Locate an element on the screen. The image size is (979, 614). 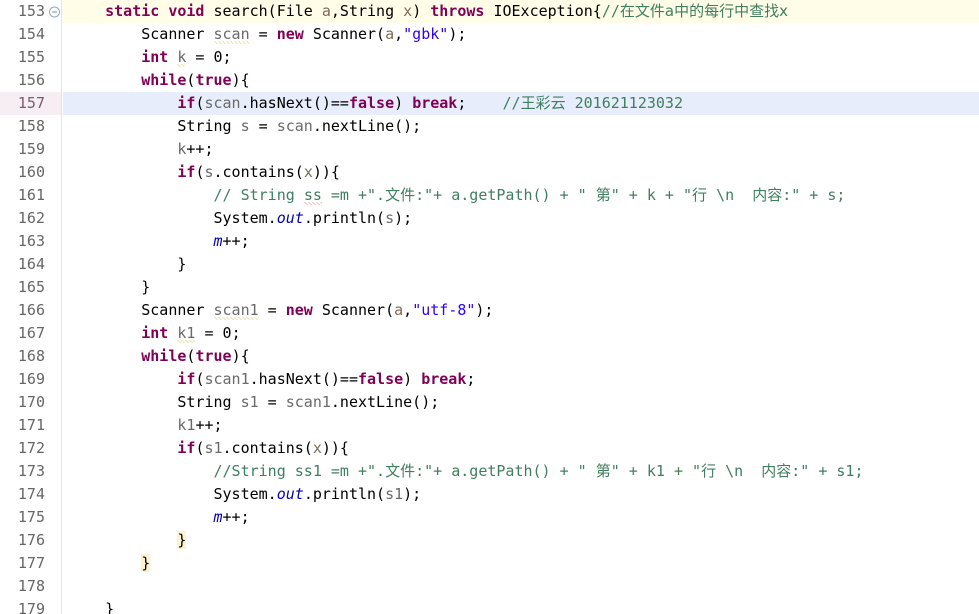
line-number: 174 is located at coordinates (31, 494).